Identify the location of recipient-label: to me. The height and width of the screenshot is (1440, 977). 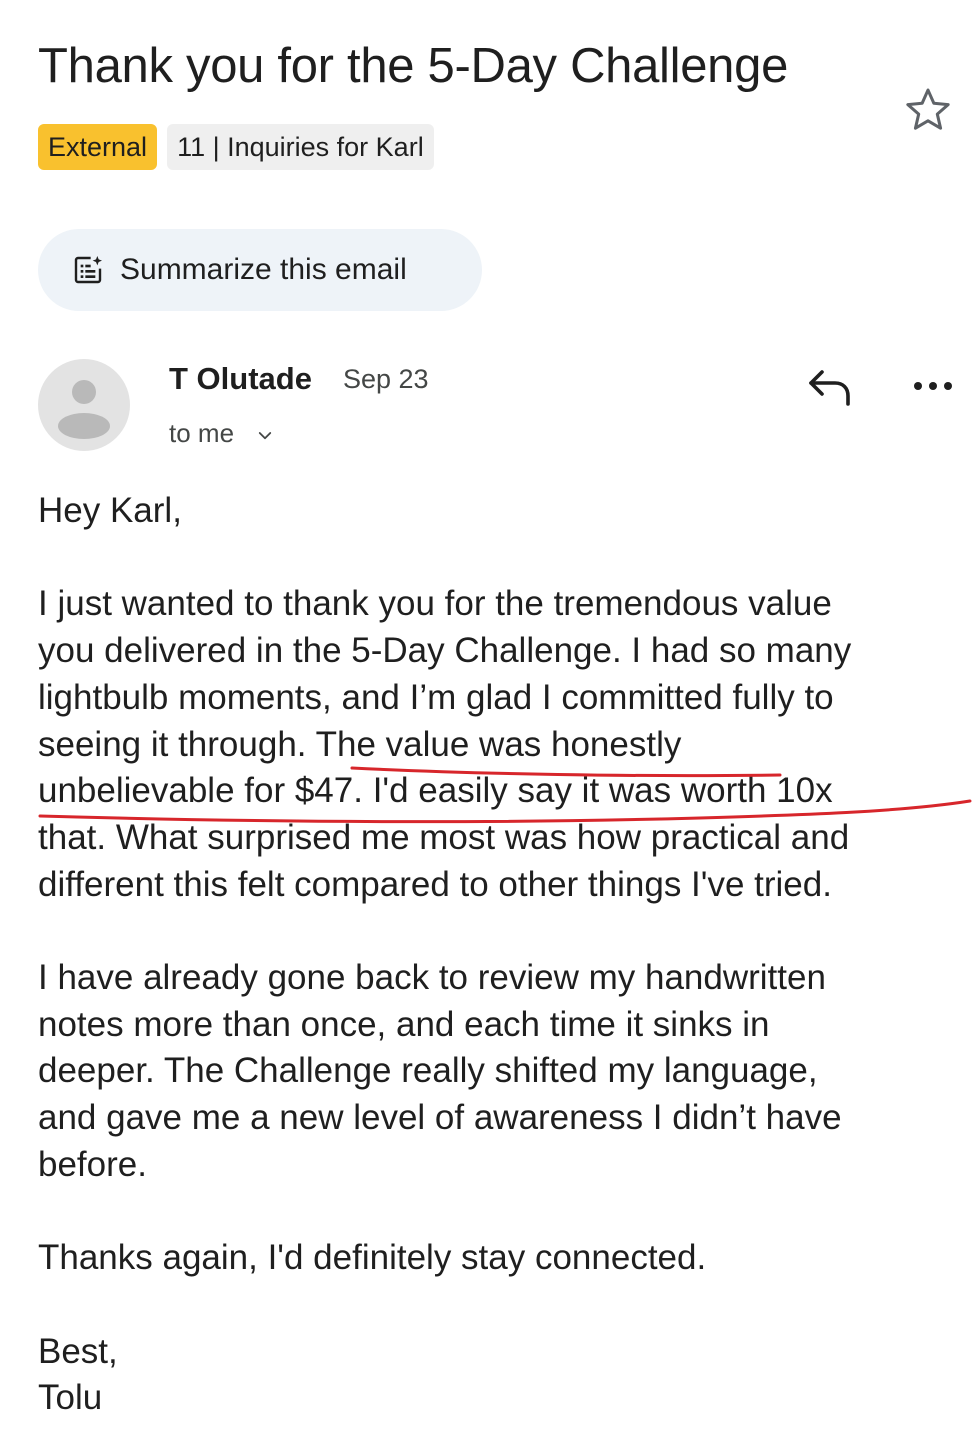
(202, 433).